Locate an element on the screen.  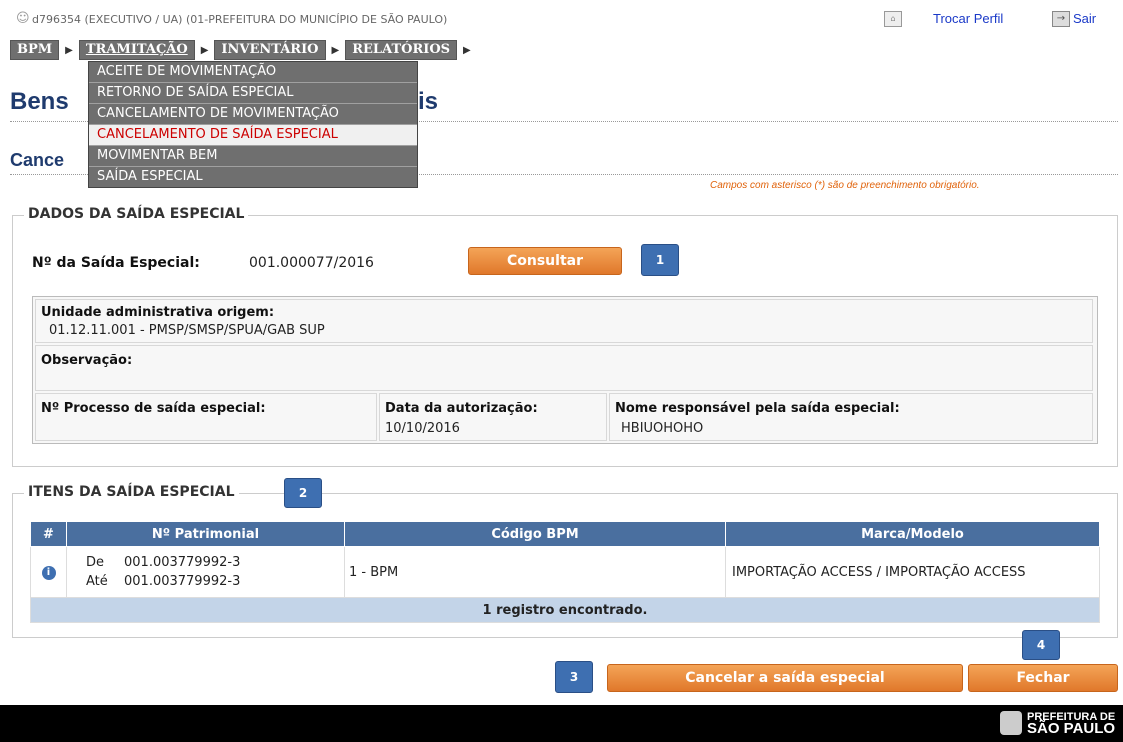
nav-tramitacao: TRAMITAÇÃO is located at coordinates (136, 50).